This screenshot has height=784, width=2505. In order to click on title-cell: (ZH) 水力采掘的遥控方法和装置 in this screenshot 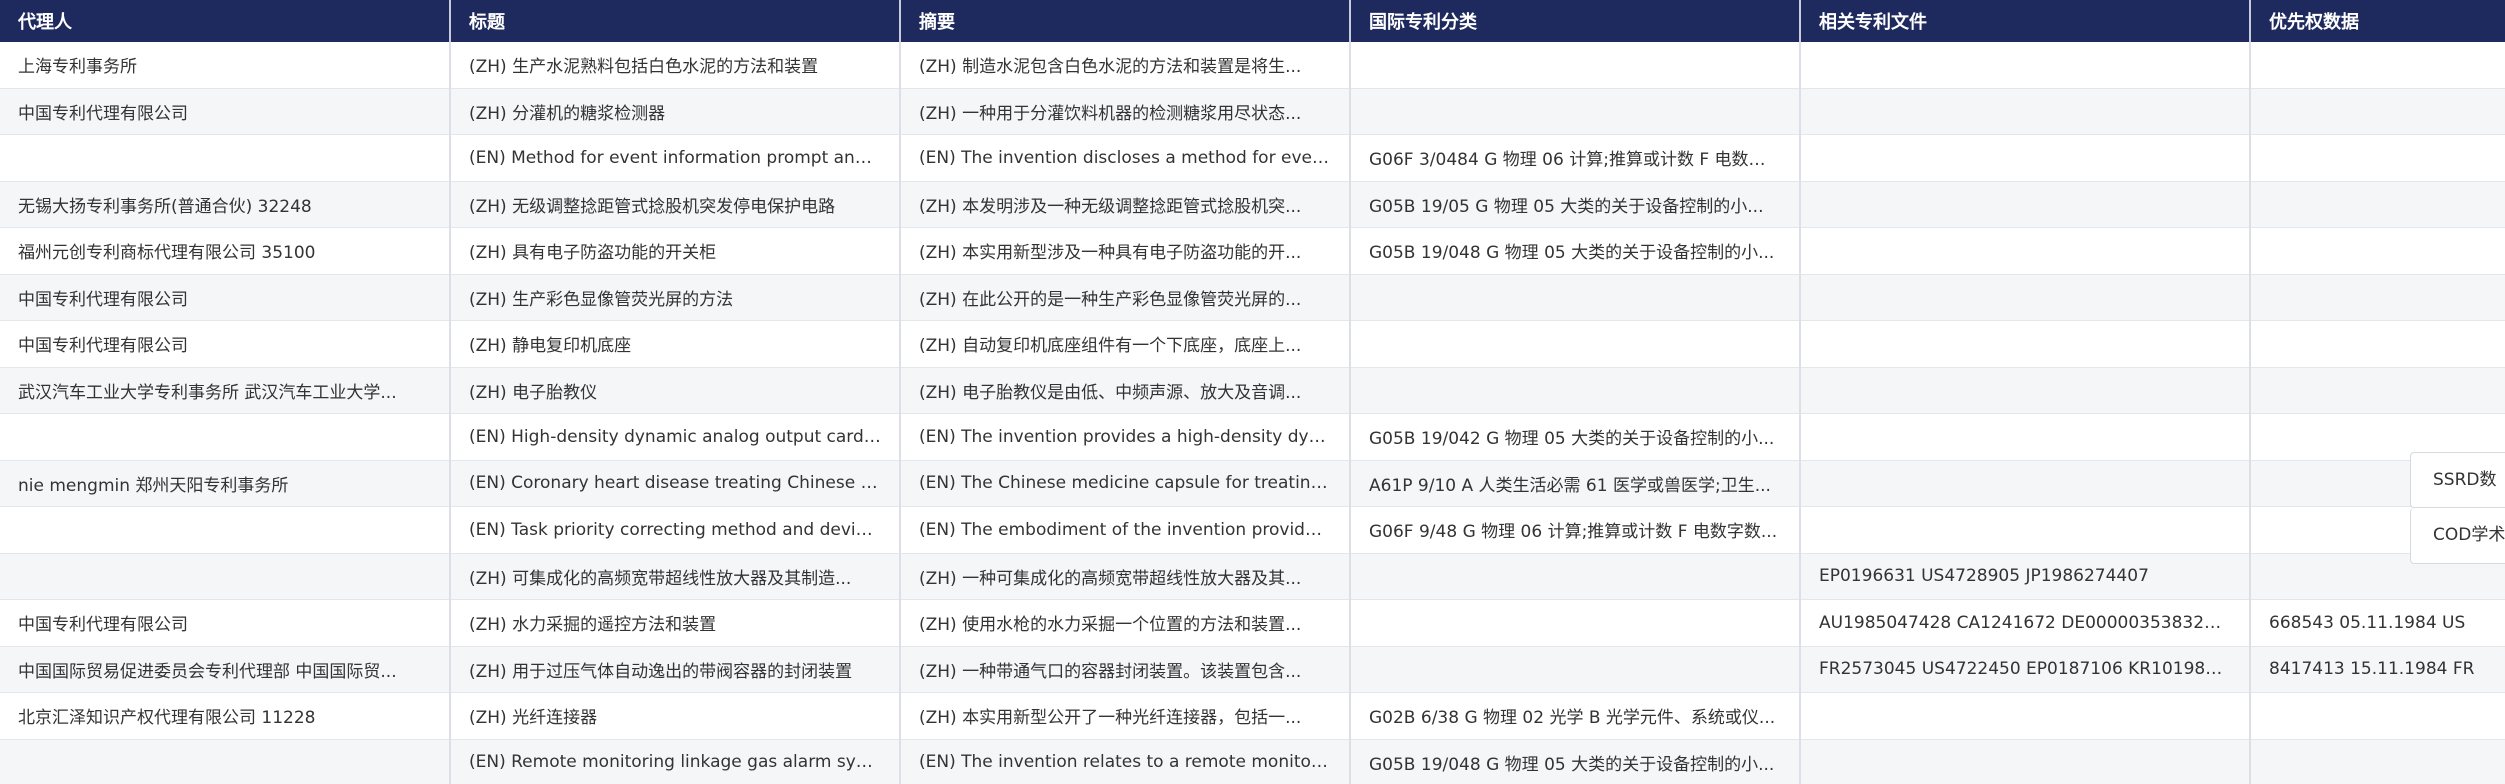, I will do `click(675, 623)`.